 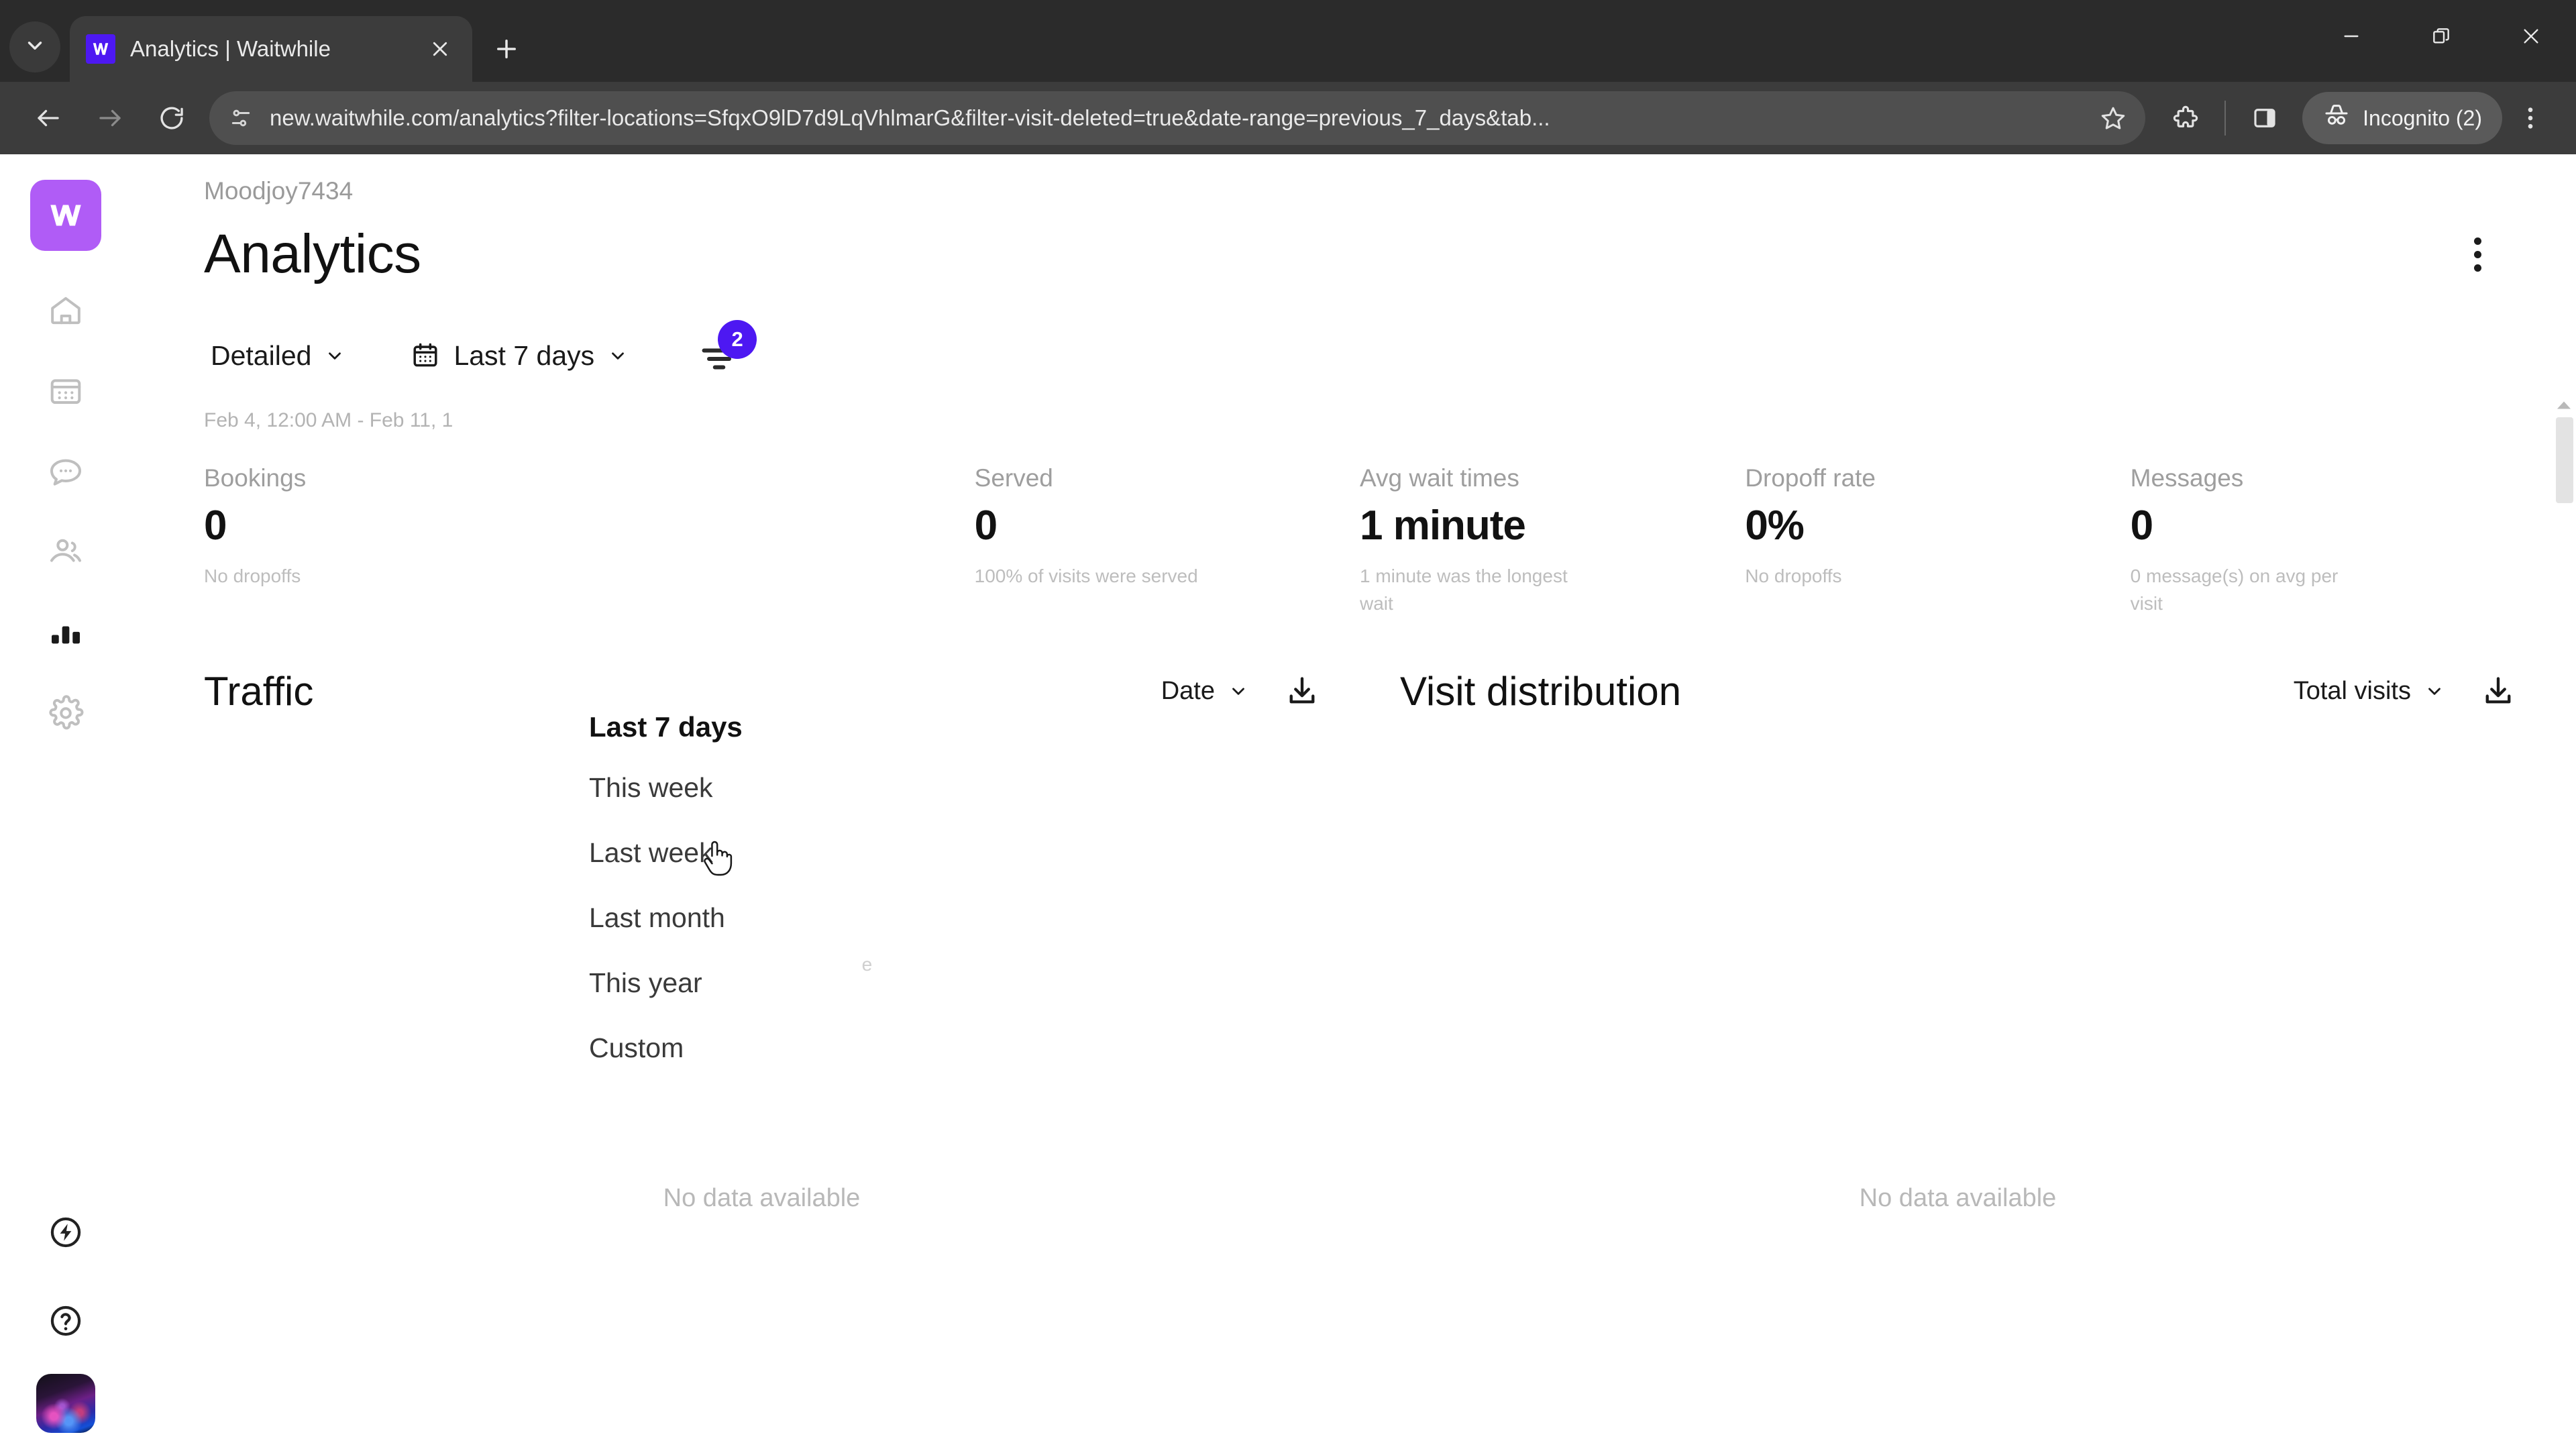 What do you see at coordinates (1439, 478) in the screenshot?
I see `stat-label: Avg wait times` at bounding box center [1439, 478].